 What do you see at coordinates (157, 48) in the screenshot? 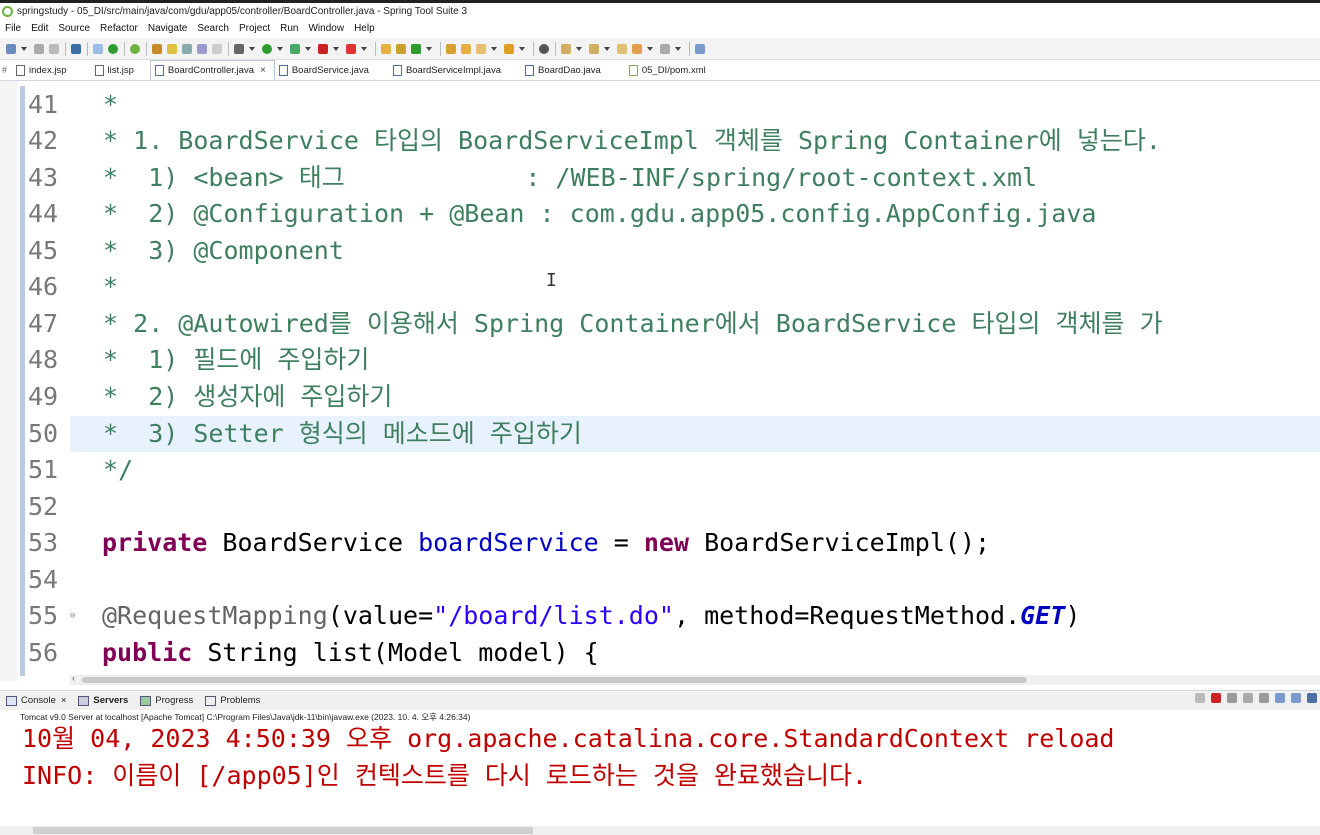
I see `open-type-icon` at bounding box center [157, 48].